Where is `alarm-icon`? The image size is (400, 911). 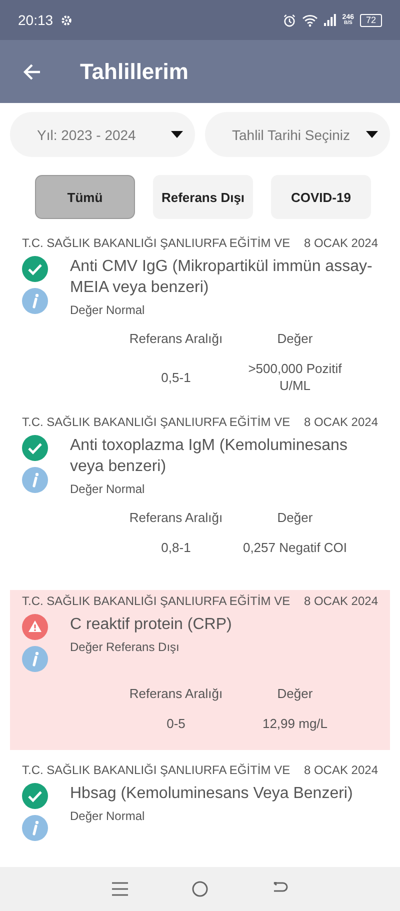
alarm-icon is located at coordinates (289, 20).